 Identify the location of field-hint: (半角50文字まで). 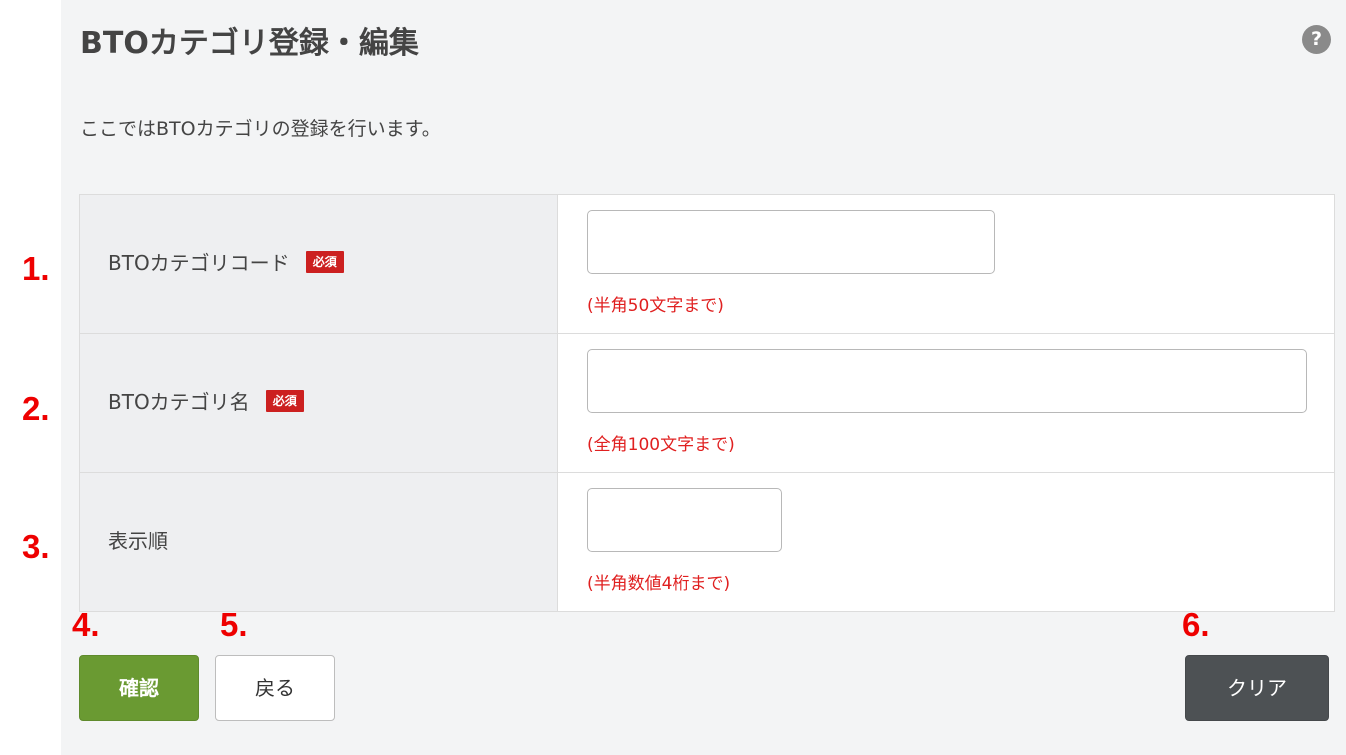
(655, 306).